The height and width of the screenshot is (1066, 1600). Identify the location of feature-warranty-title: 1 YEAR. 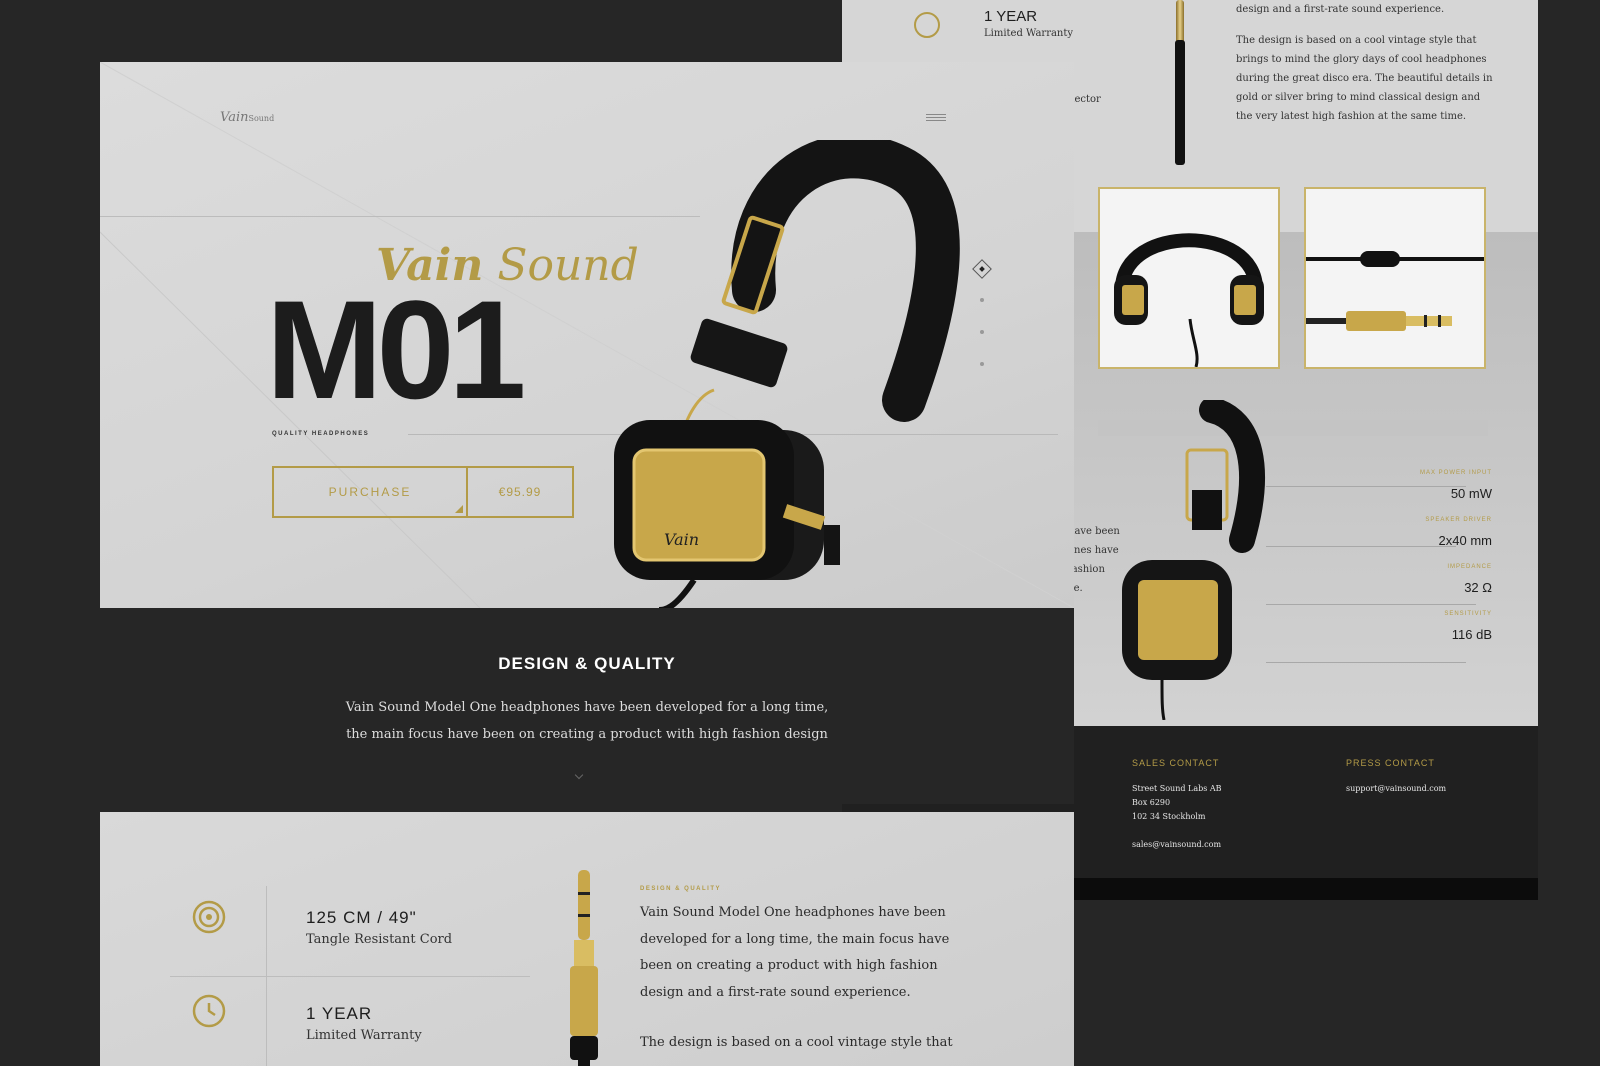
(339, 1013).